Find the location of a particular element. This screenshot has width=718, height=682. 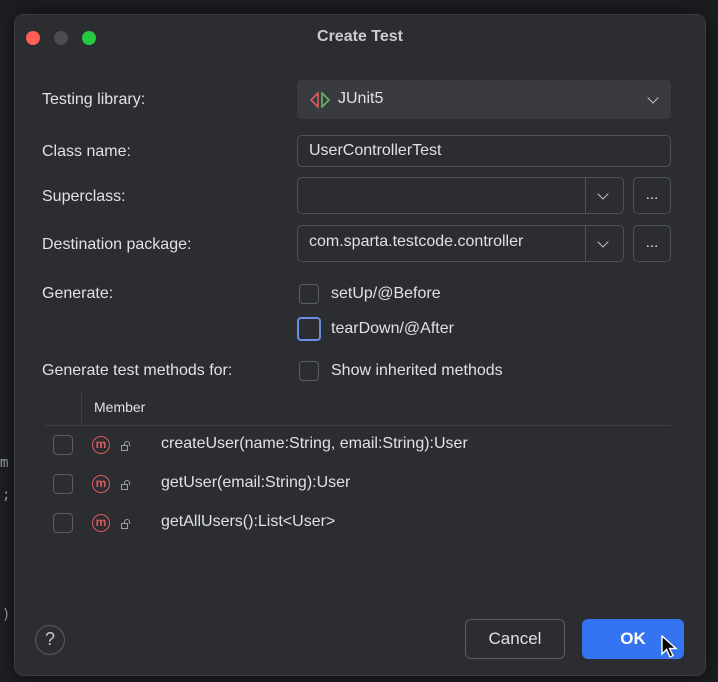

testing-library-label: Testing library: is located at coordinates (94, 99).